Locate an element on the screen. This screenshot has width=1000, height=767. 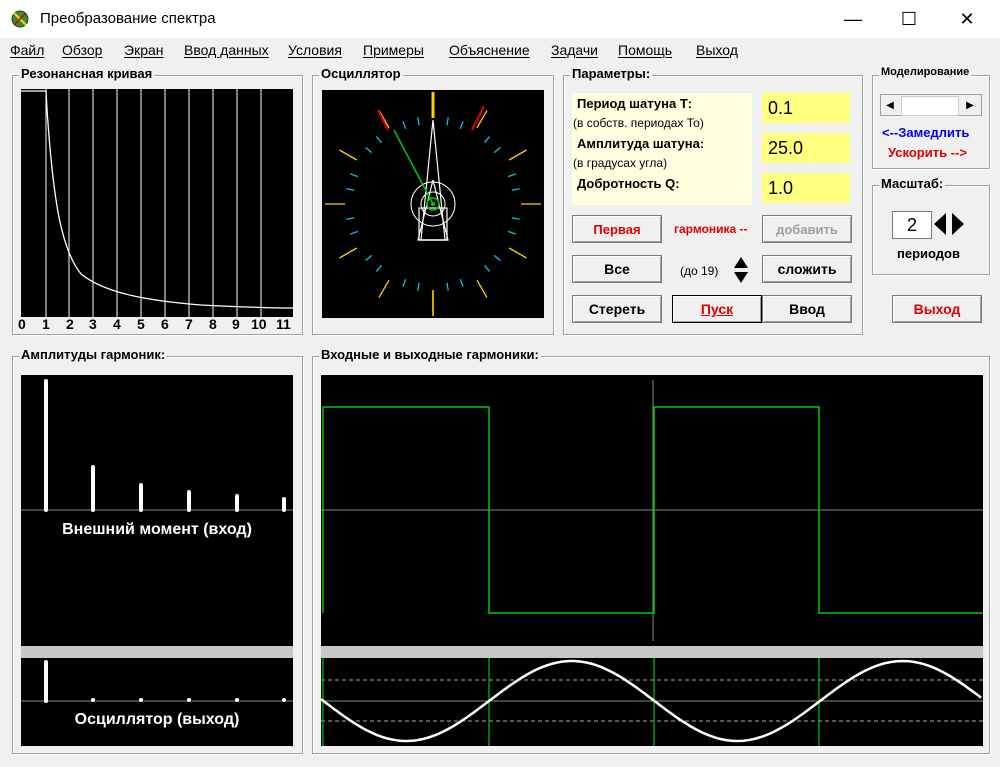
input-label: Внешний момент (вход) is located at coordinates (157, 529).